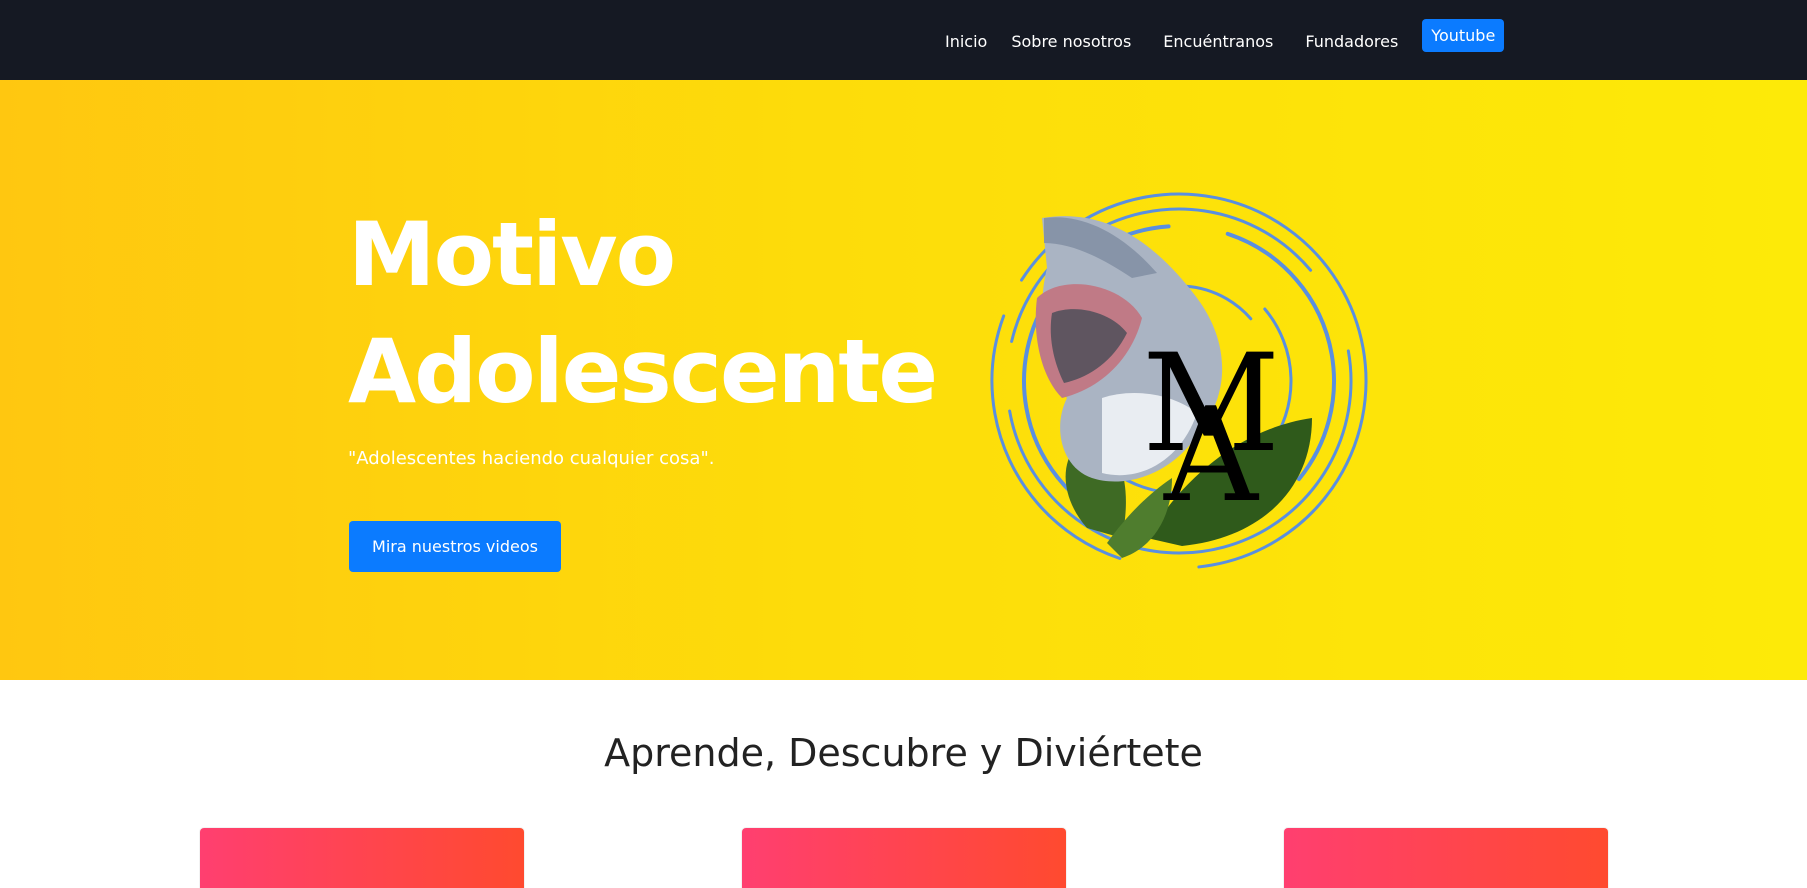 Image resolution: width=1807 pixels, height=888 pixels. I want to click on nav-link-sobre-nosotros: Sobre nosotros, so click(1071, 41).